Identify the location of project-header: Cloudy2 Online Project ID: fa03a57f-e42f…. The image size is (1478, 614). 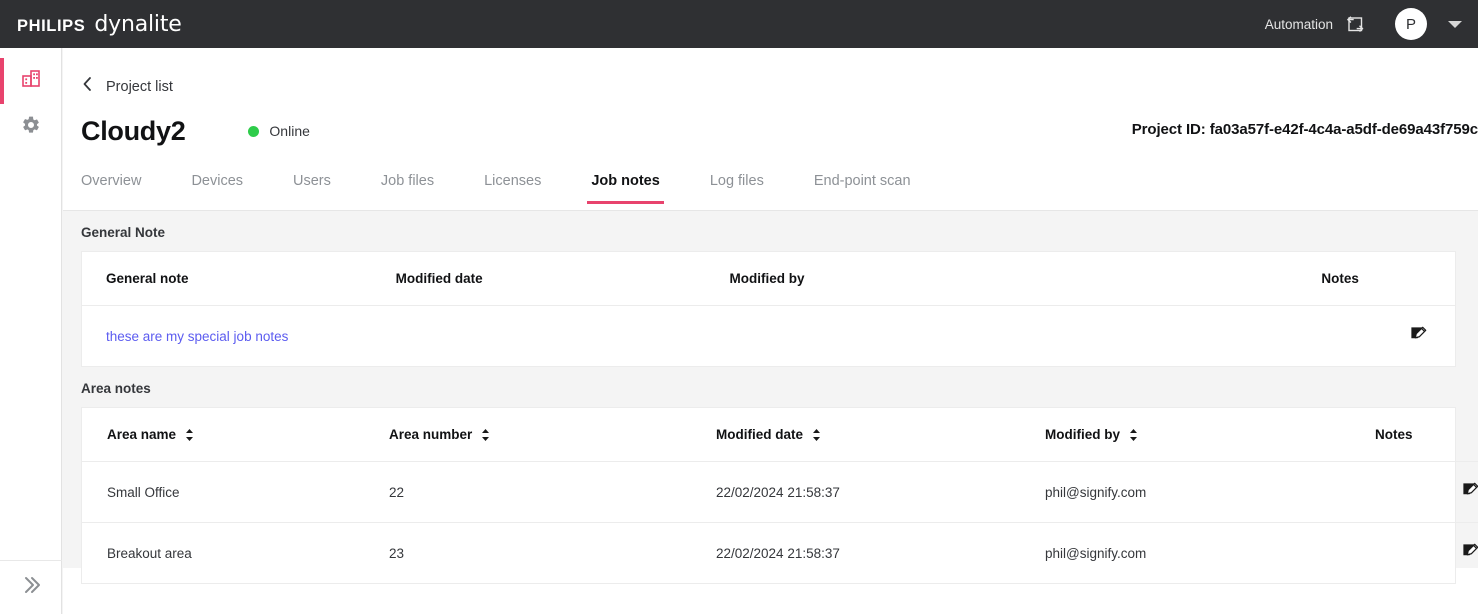
(779, 131).